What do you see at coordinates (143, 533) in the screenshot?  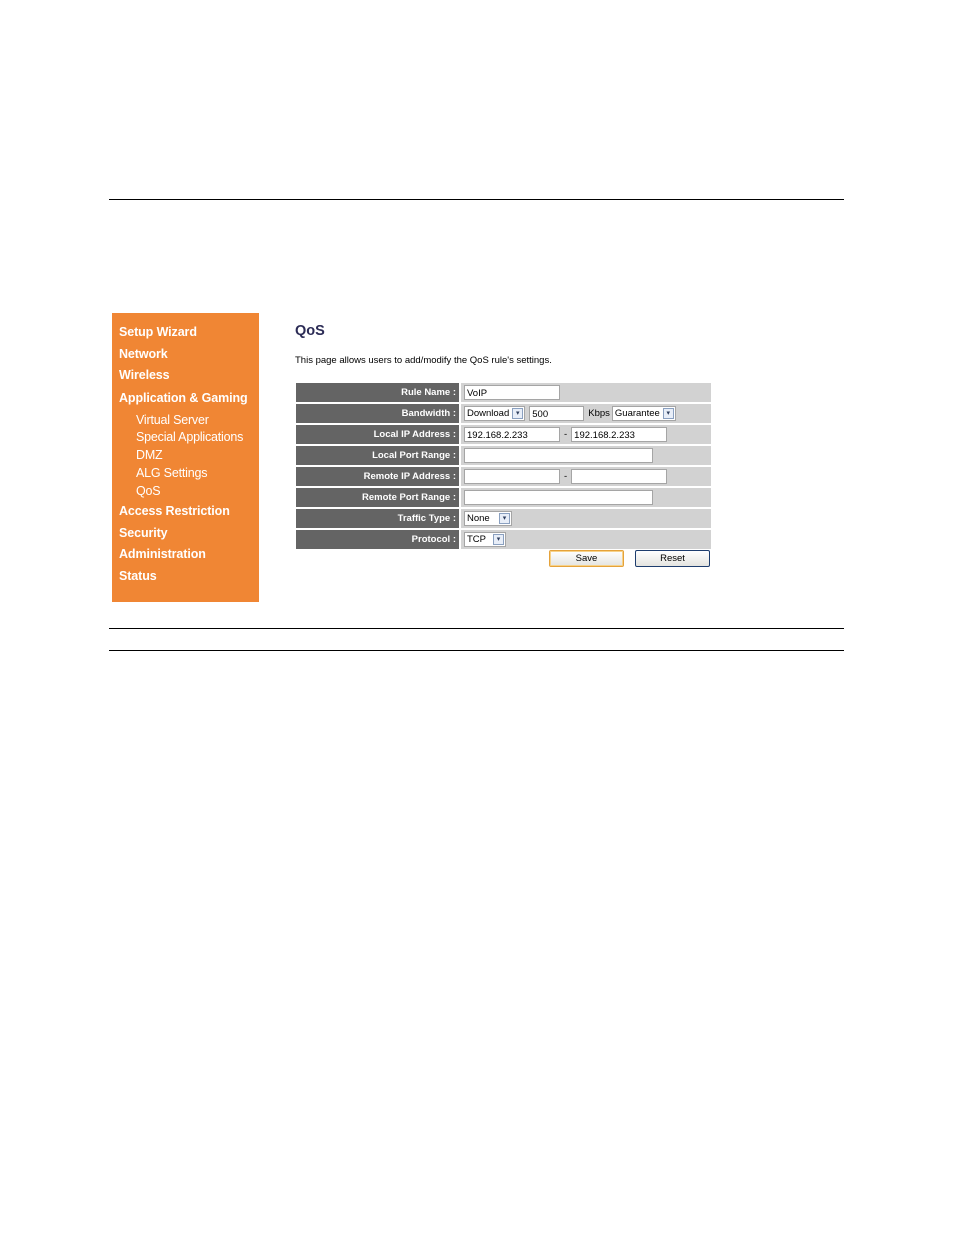 I see `sidebar-item-security: Security` at bounding box center [143, 533].